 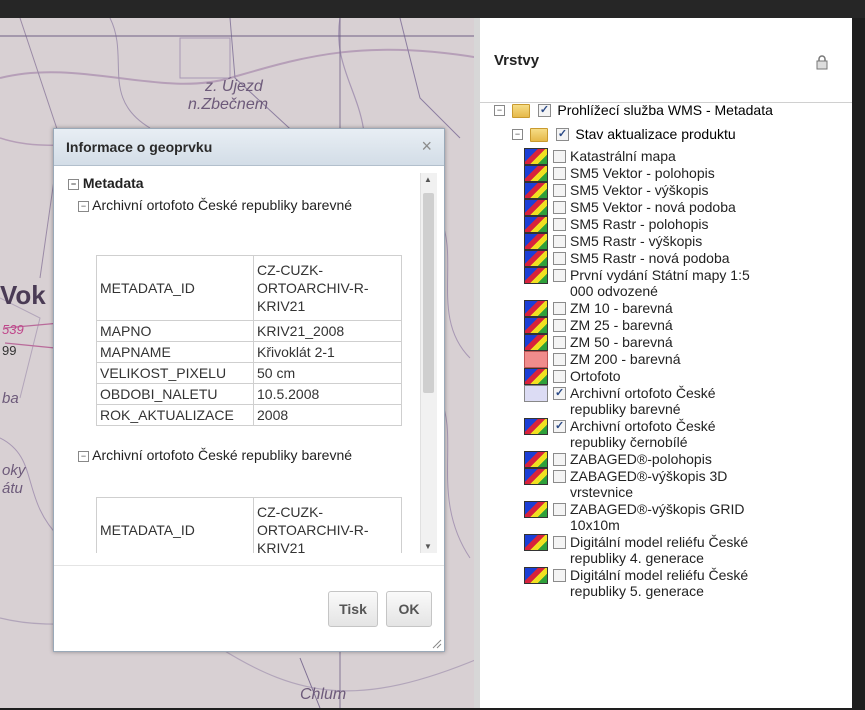 I want to click on scrollbar-thumb, so click(x=428, y=293).